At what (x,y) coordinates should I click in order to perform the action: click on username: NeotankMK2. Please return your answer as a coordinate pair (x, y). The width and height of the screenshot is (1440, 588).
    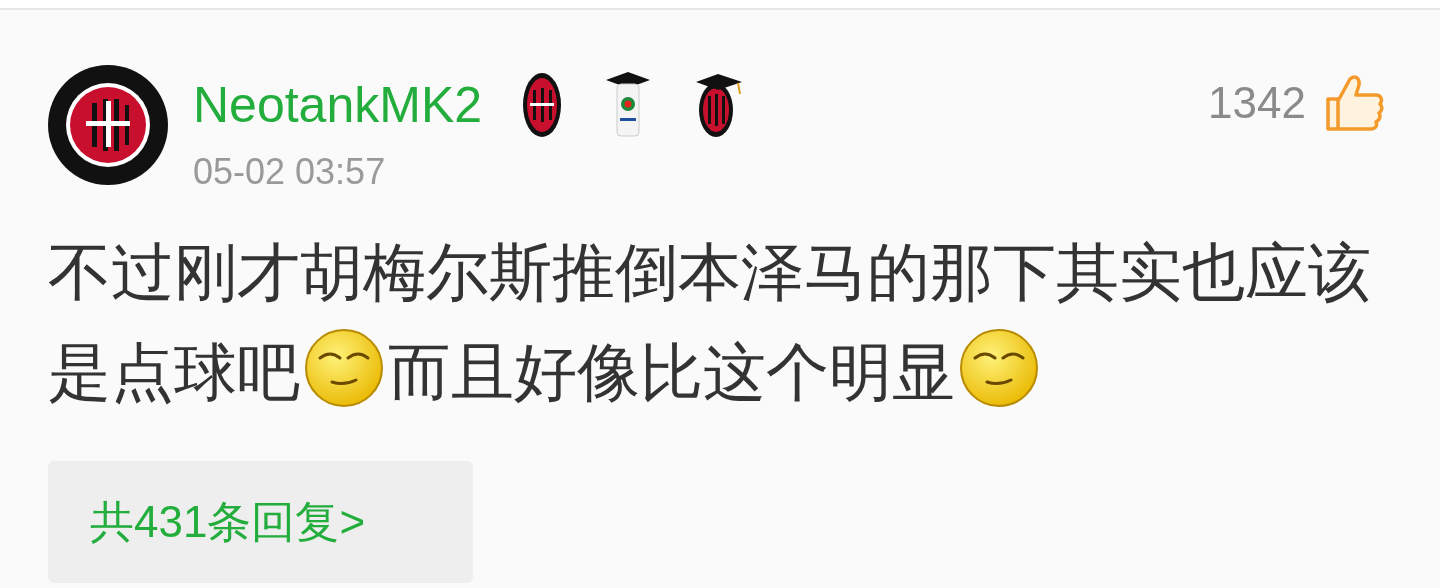
    Looking at the image, I should click on (338, 105).